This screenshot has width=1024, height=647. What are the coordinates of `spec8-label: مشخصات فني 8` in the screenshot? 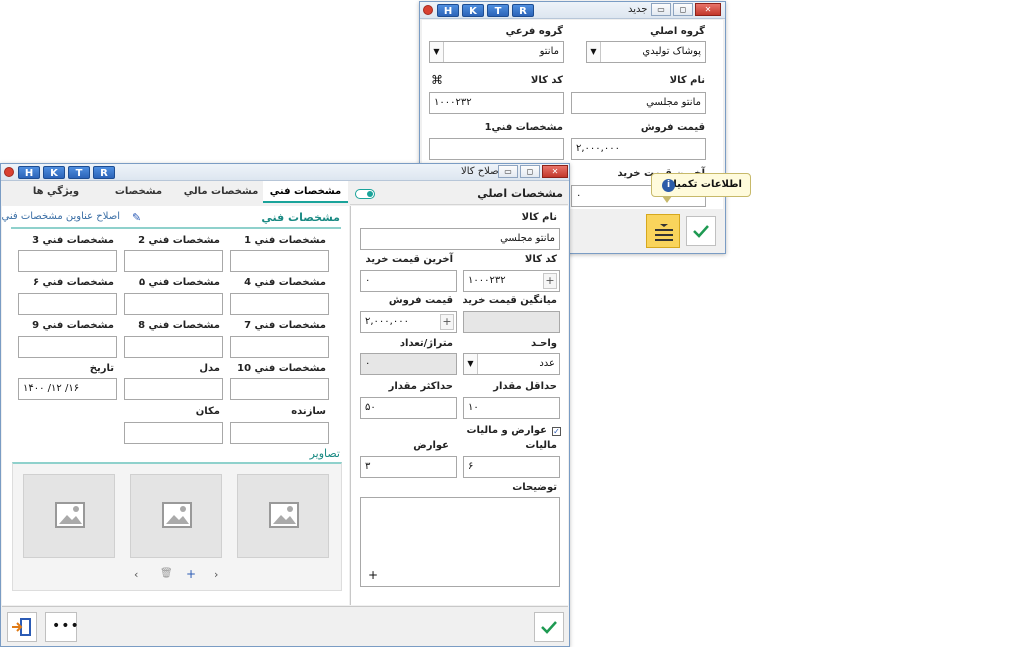 It's located at (179, 325).